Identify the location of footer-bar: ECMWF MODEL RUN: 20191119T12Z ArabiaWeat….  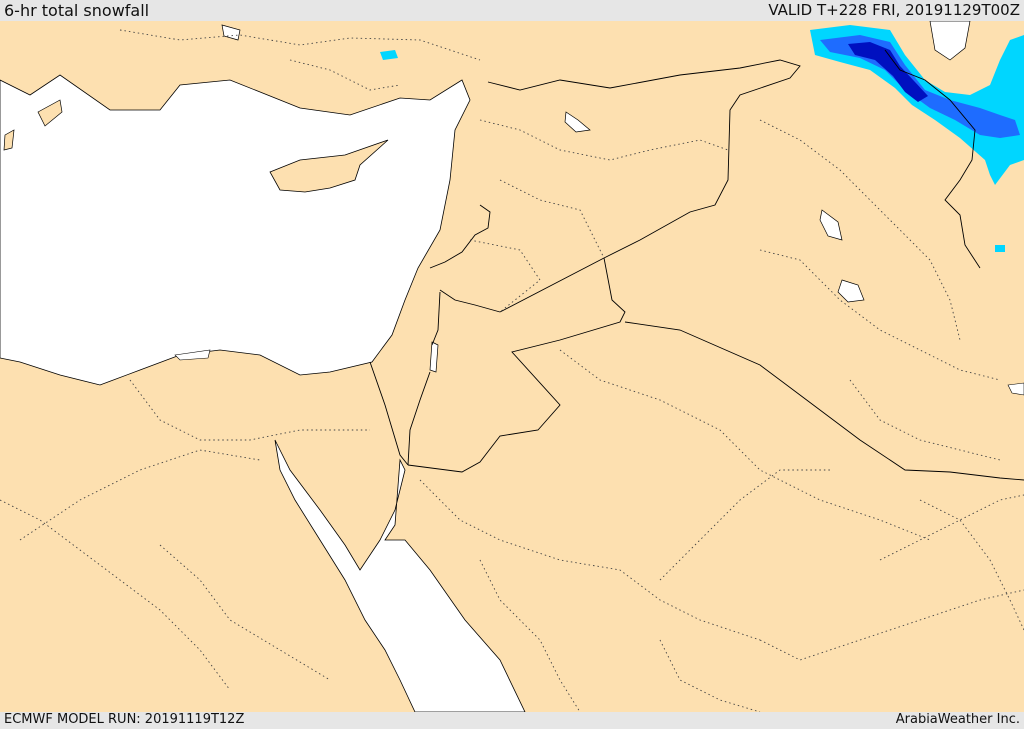
(512, 720).